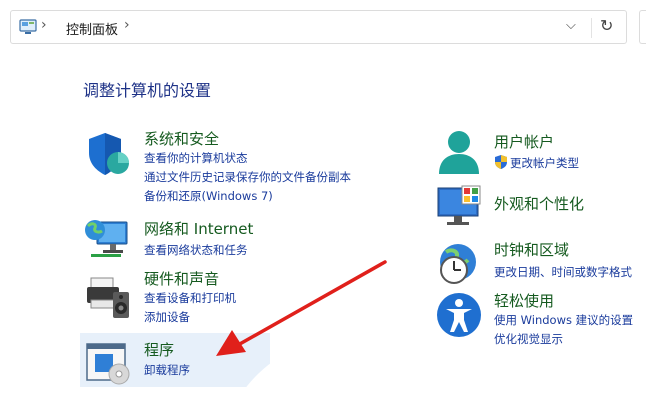  I want to click on link-backup-restore: 备份和还原(Windows 7), so click(208, 196).